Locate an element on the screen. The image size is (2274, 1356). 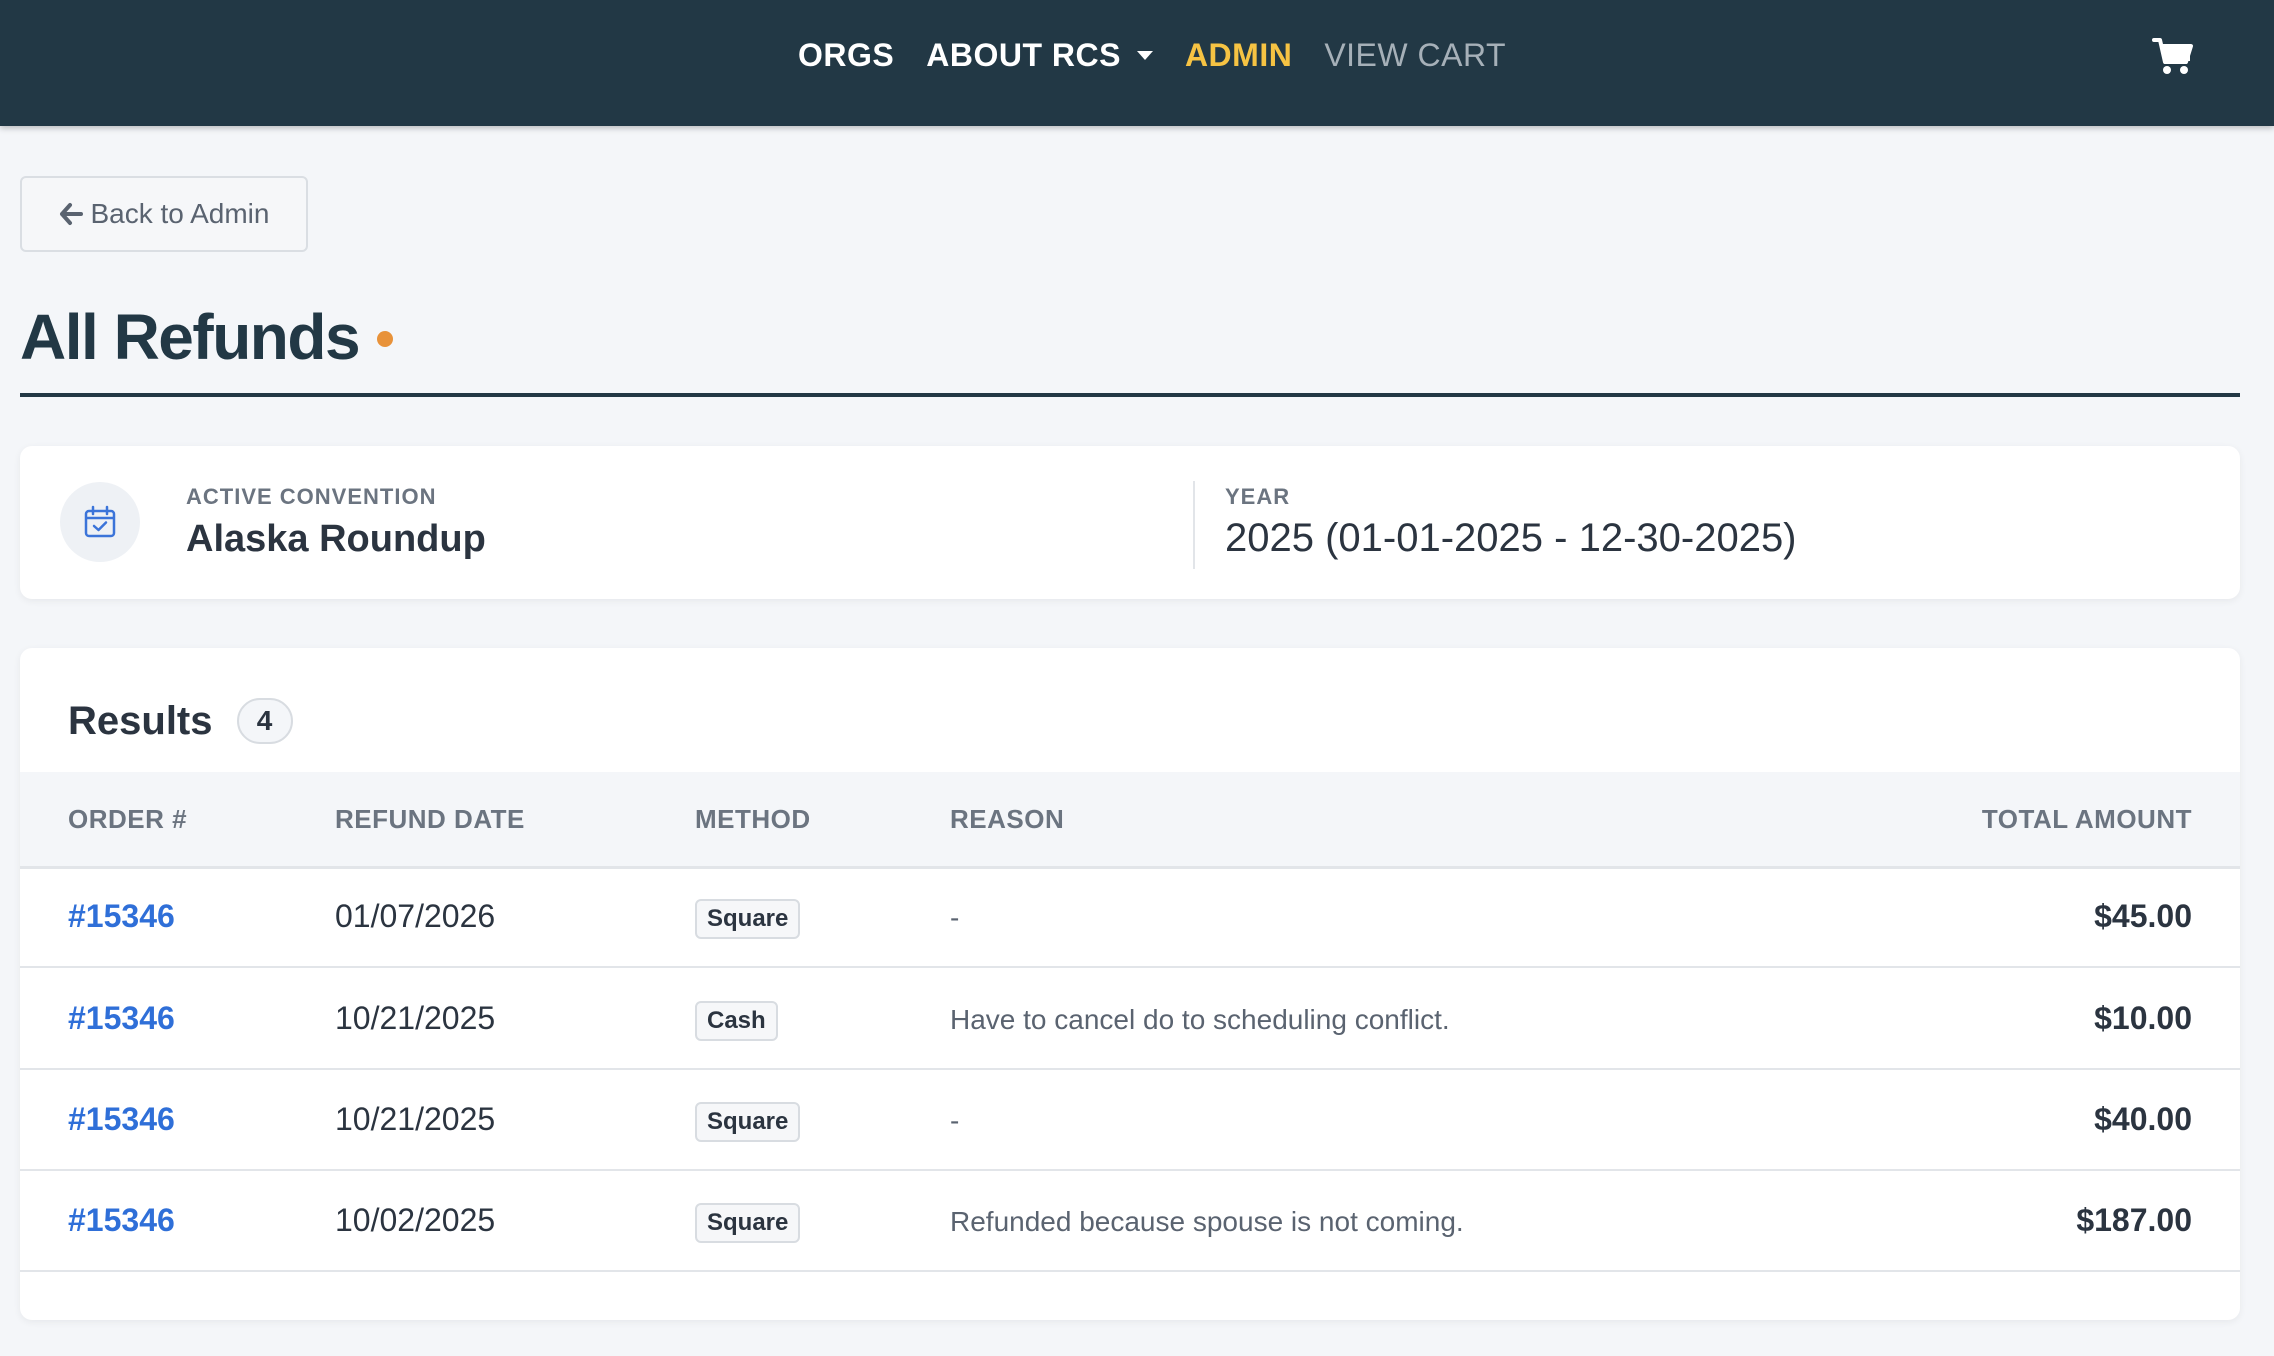
table-row: #15346 10/21/2025 Square - $40.00 is located at coordinates (1130, 1120).